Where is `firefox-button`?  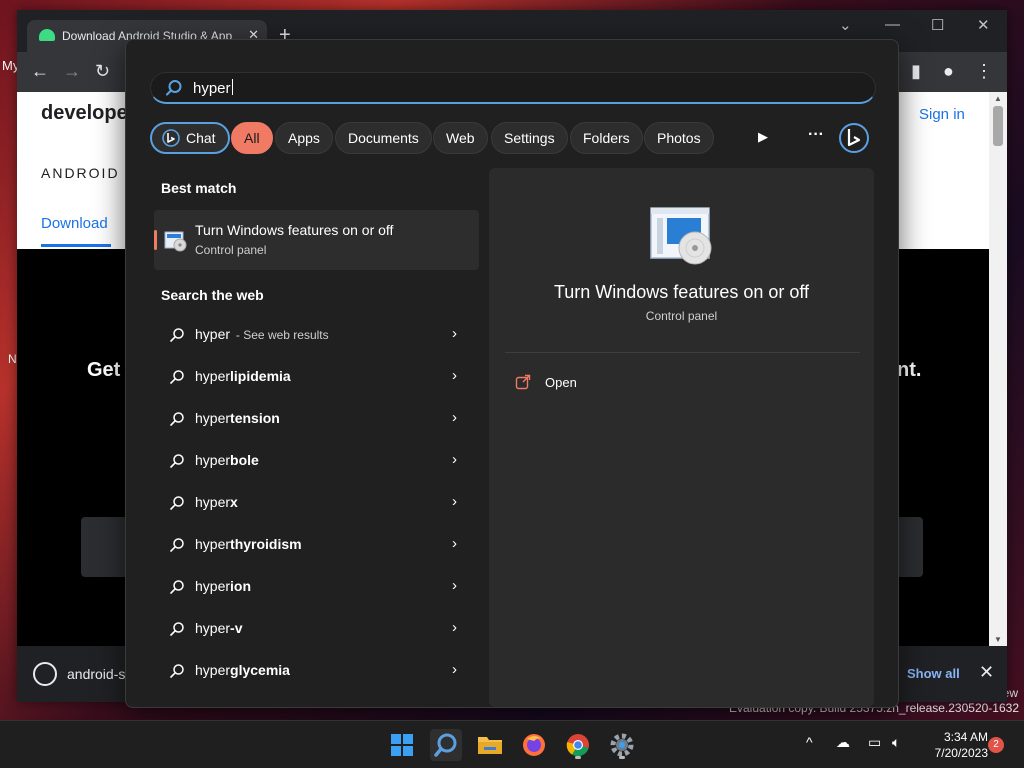
firefox-button is located at coordinates (534, 745).